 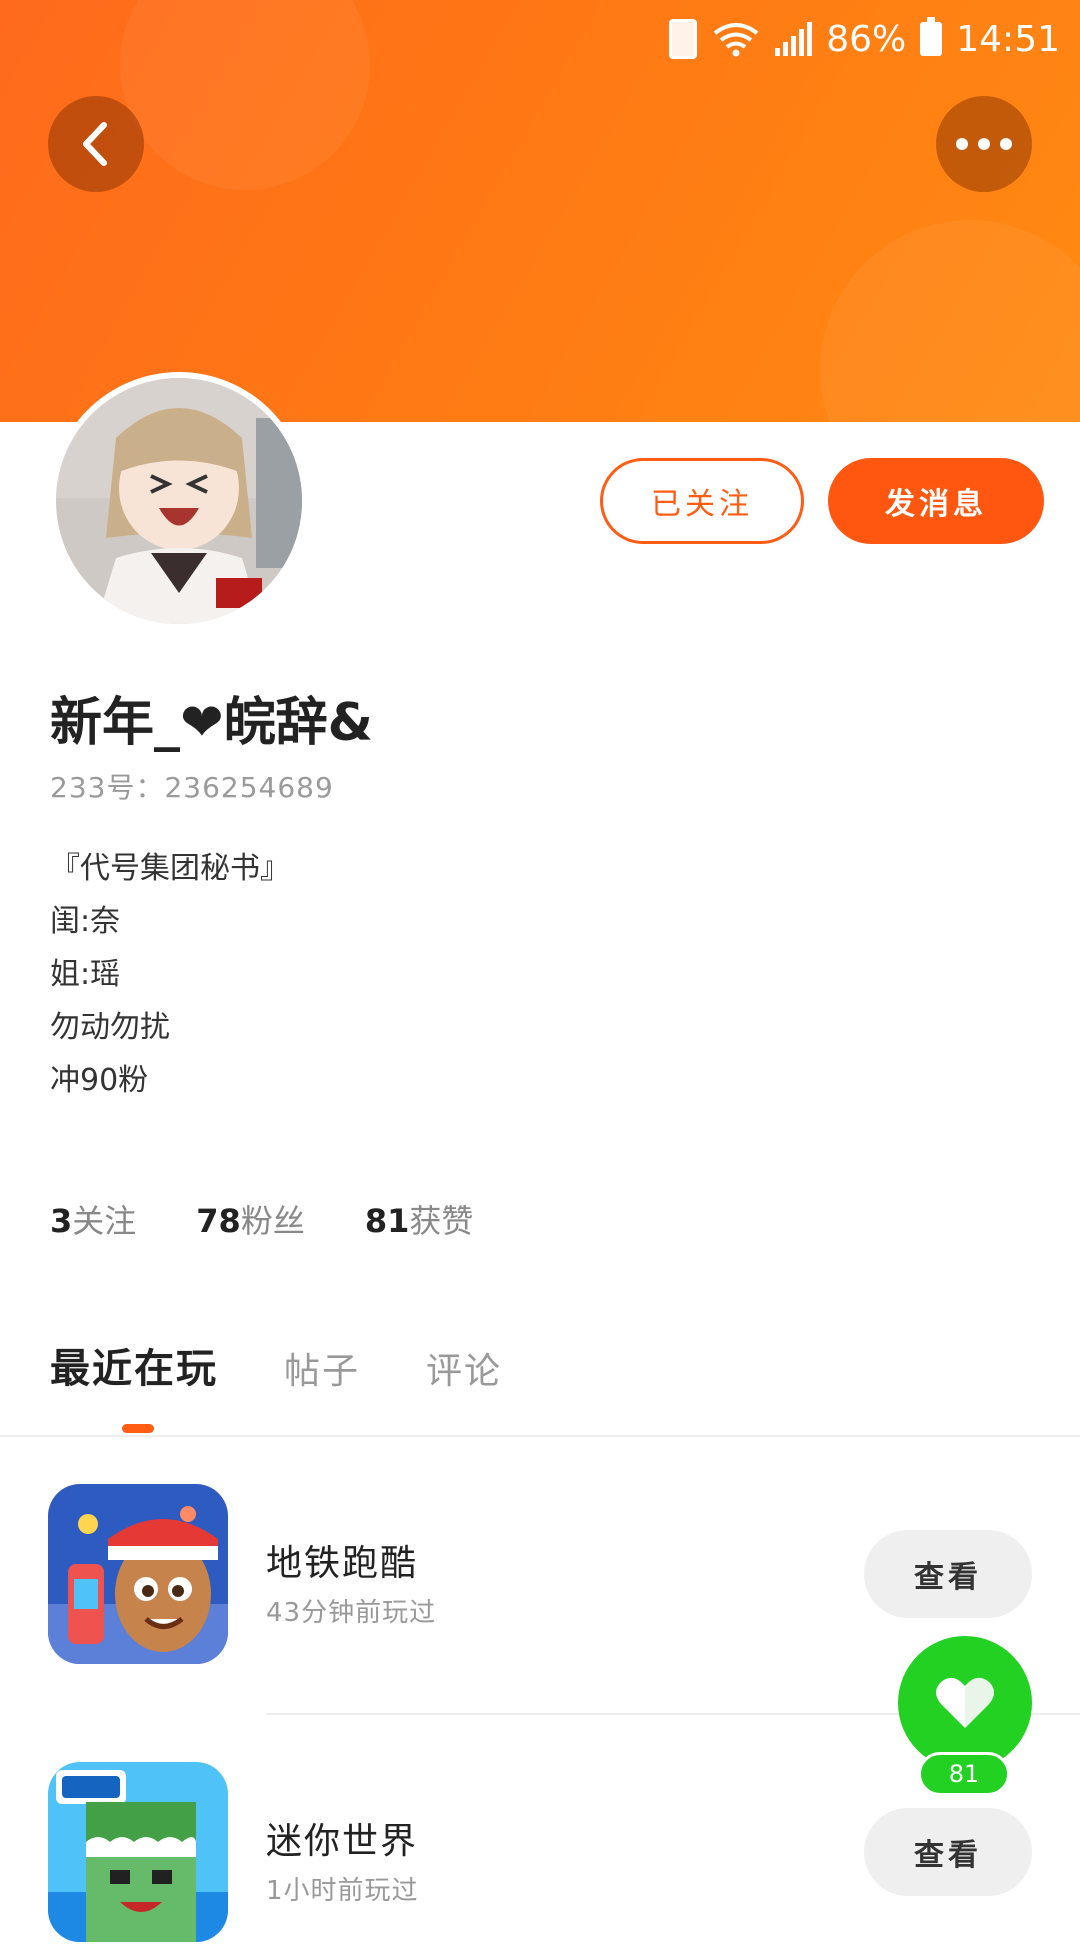 What do you see at coordinates (85, 921) in the screenshot?
I see `bio-line: 闺:奈` at bounding box center [85, 921].